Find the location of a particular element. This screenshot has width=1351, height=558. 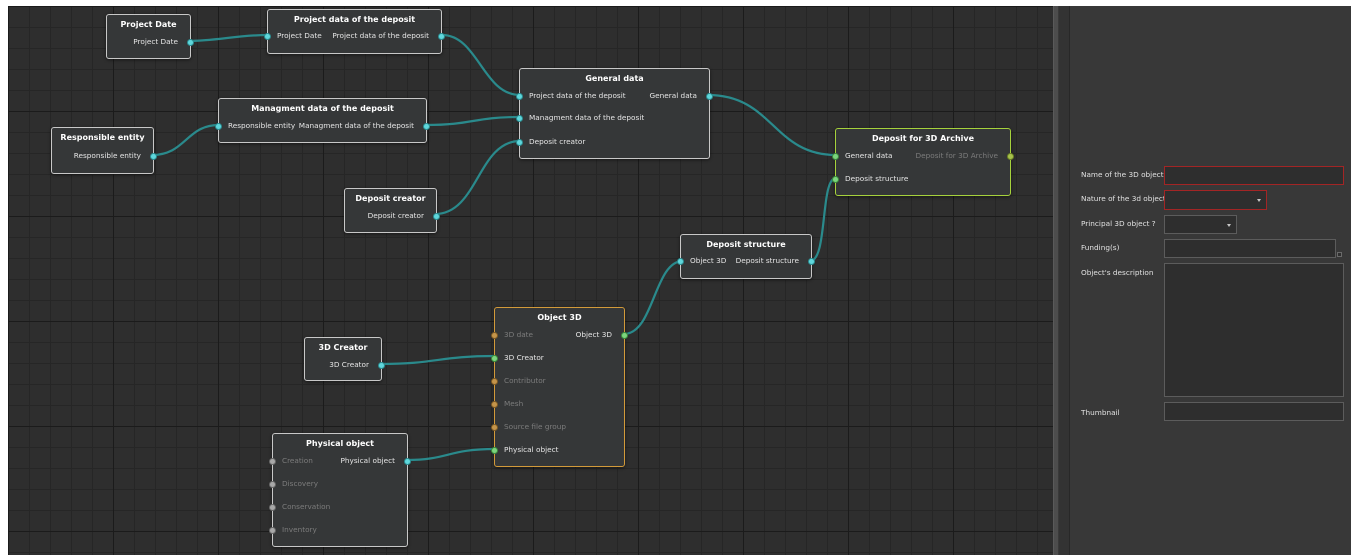

wire-deposit-structure is located at coordinates (823, 219).